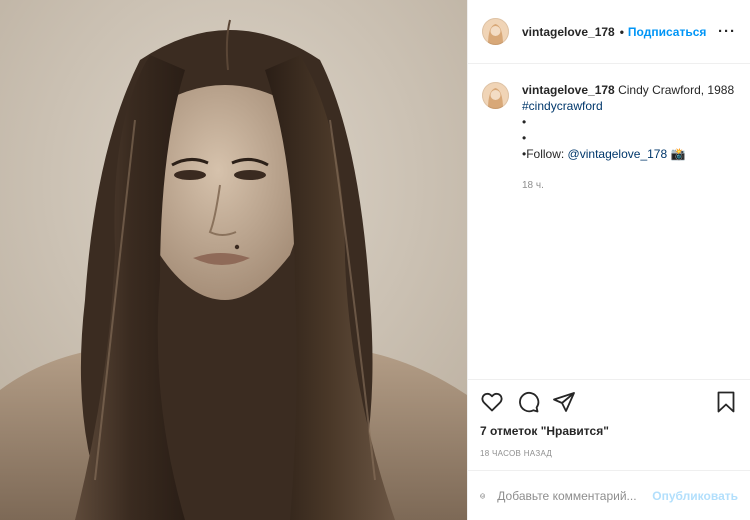  I want to click on comment-icon, so click(528, 402).